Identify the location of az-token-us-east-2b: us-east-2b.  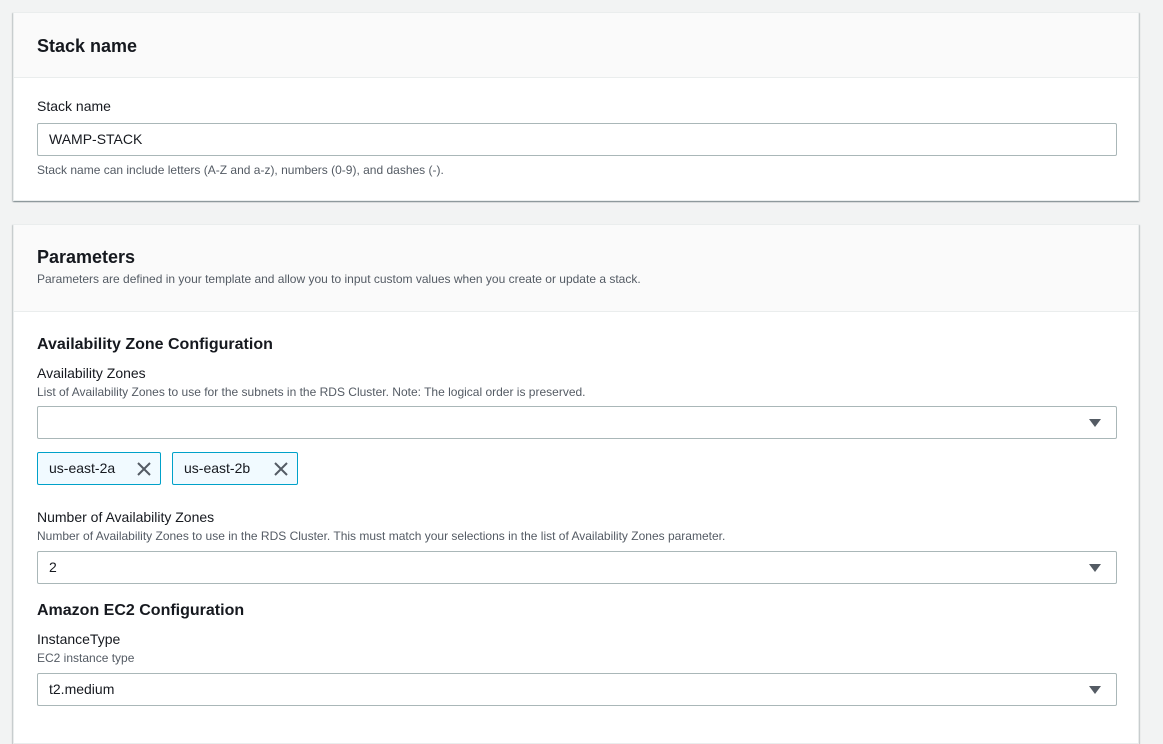
(235, 468).